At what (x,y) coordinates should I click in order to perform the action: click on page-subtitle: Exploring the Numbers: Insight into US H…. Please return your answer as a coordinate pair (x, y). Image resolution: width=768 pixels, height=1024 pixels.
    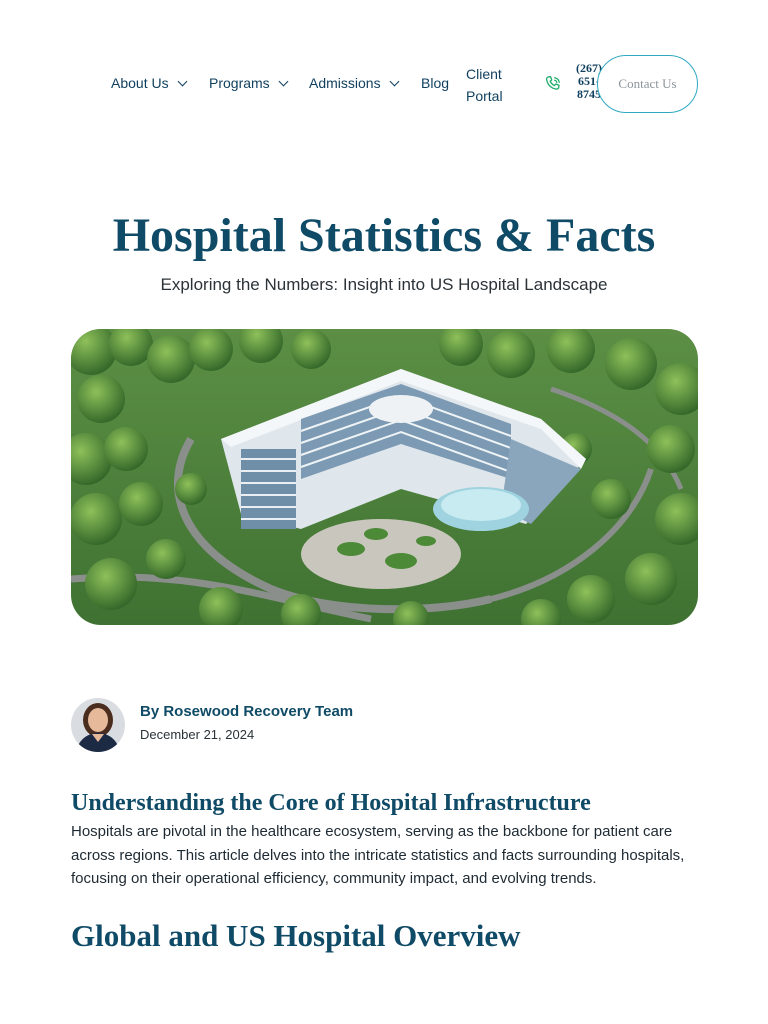
    Looking at the image, I should click on (384, 284).